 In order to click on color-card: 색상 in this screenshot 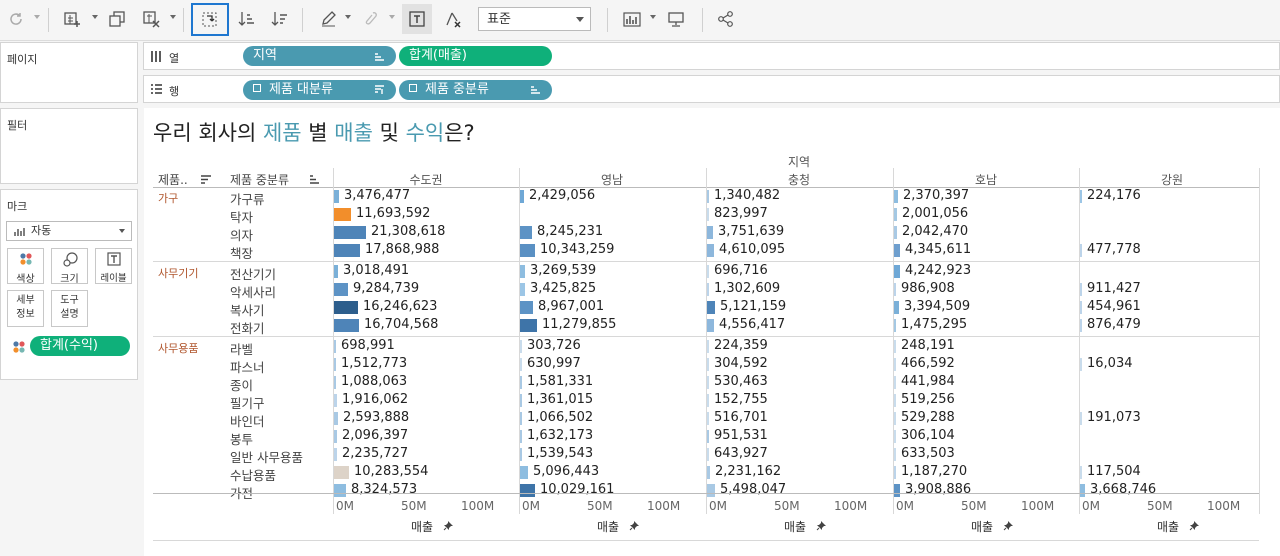, I will do `click(25, 266)`.